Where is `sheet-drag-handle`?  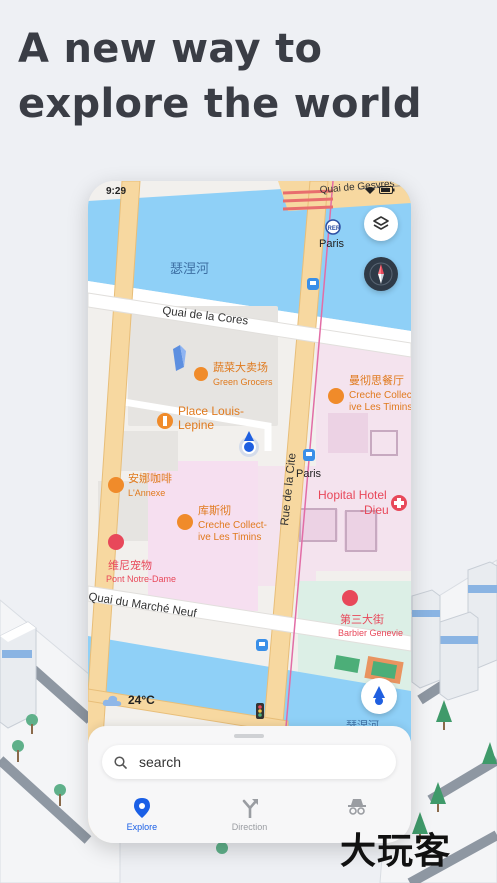 sheet-drag-handle is located at coordinates (249, 736).